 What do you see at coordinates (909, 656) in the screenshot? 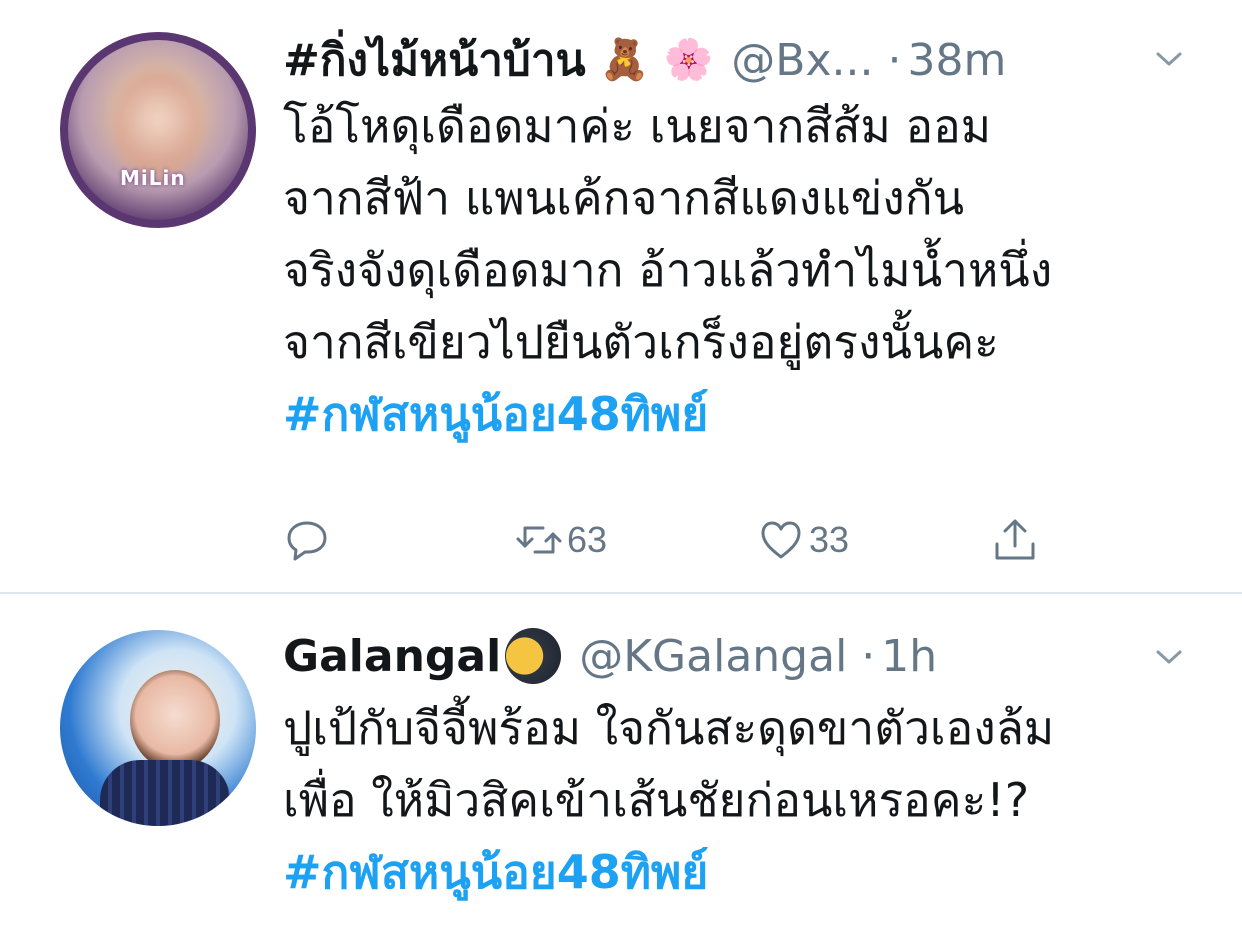
I see `timestamp: 1h` at bounding box center [909, 656].